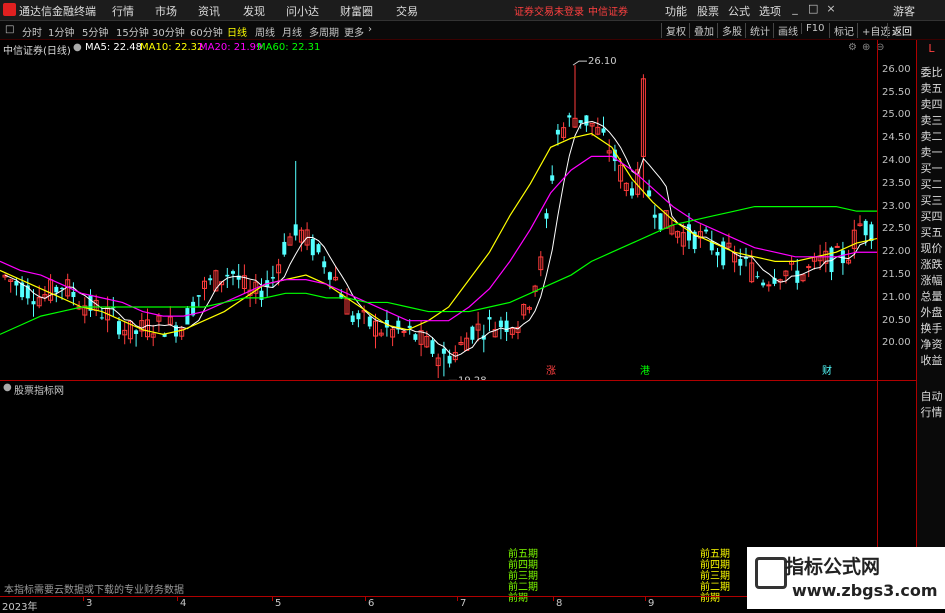 The image size is (945, 613). I want to click on sidebar-item: 总量, so click(931, 296).